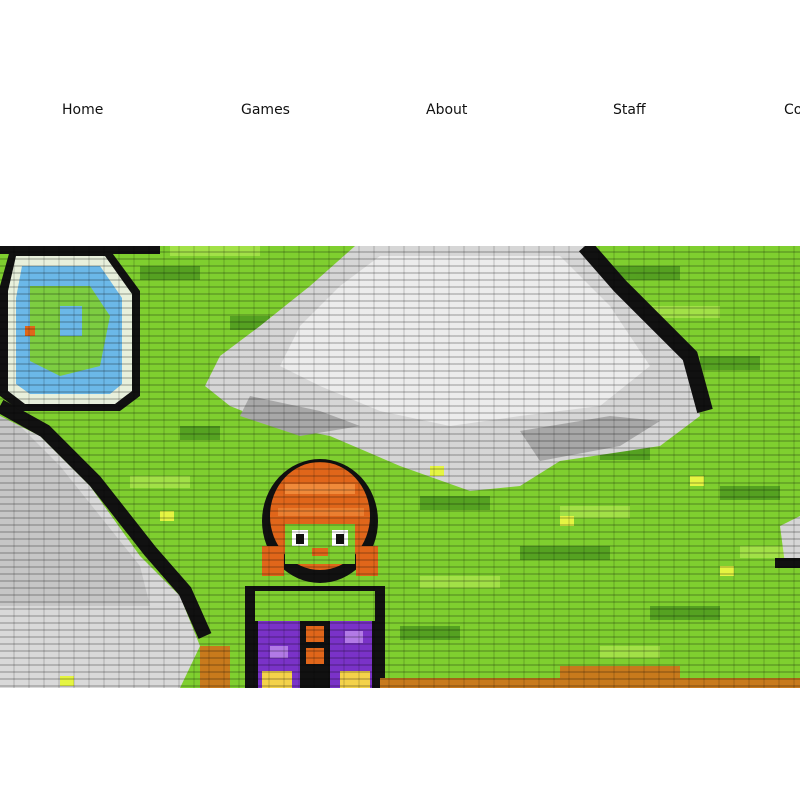 The height and width of the screenshot is (800, 800). I want to click on nav-link-staff: Staff, so click(629, 110).